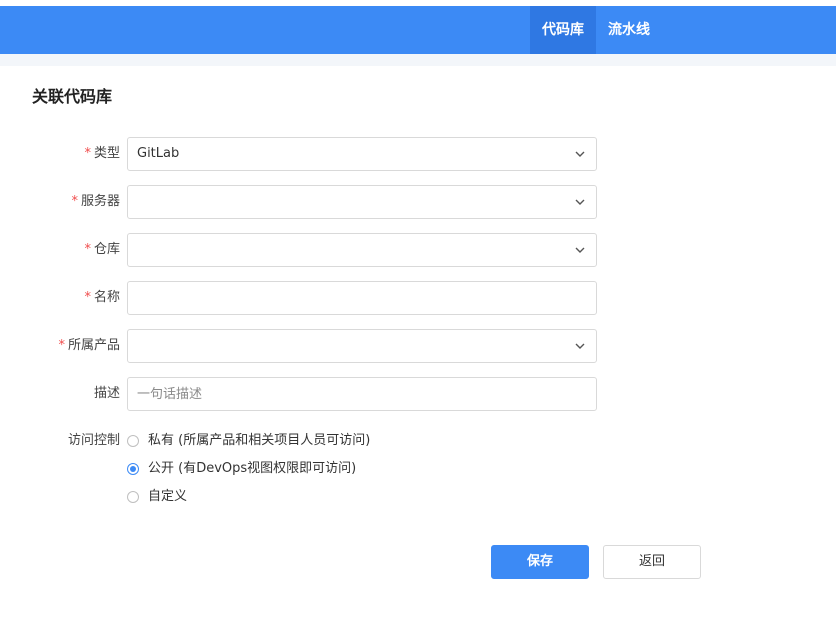  Describe the element at coordinates (652, 562) in the screenshot. I see `back-button: 返回` at that location.